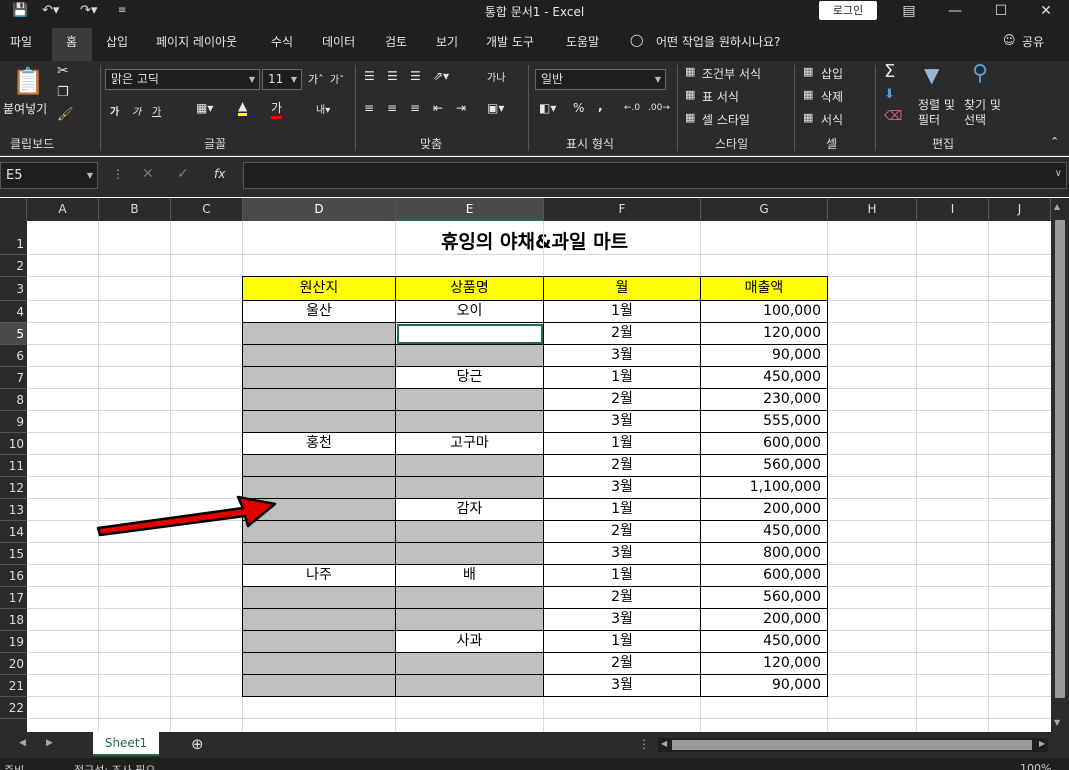 The height and width of the screenshot is (770, 1069). Describe the element at coordinates (369, 108) in the screenshot. I see `align-left-icon: ≡` at that location.